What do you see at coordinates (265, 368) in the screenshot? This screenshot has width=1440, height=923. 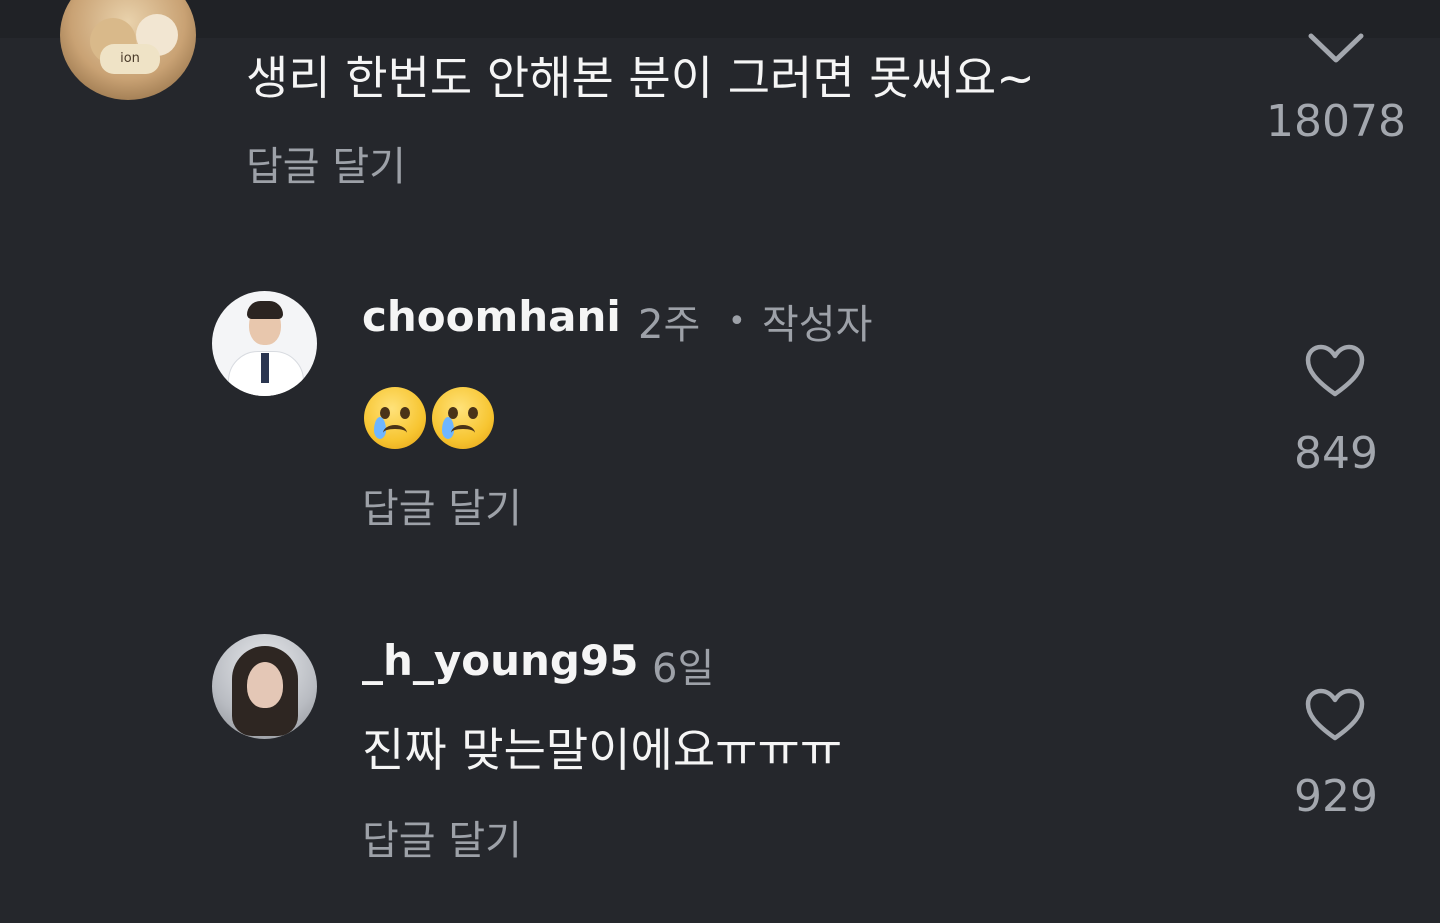 I see `avatar-tie` at bounding box center [265, 368].